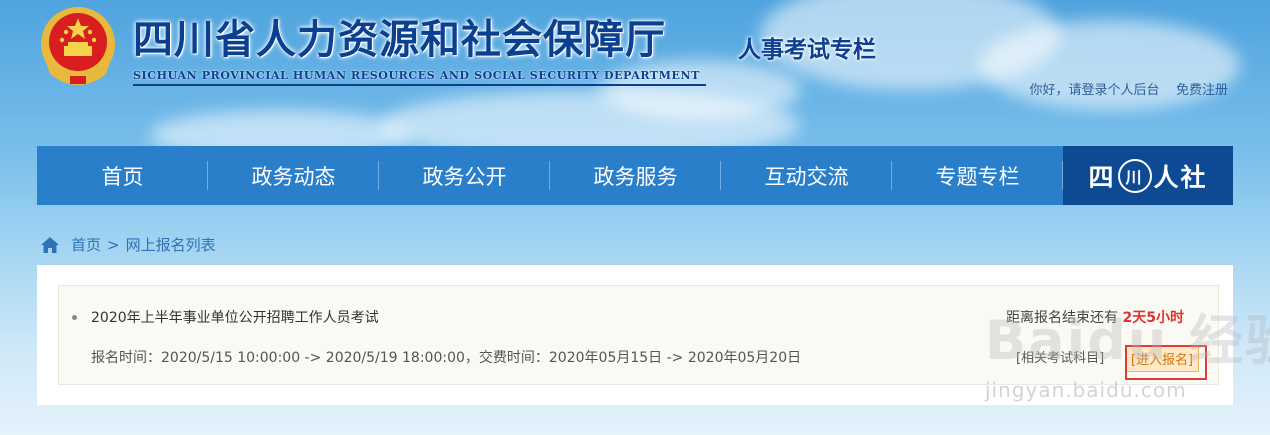 This screenshot has width=1270, height=435. What do you see at coordinates (86, 244) in the screenshot?
I see `breadcrumb-home: 首页` at bounding box center [86, 244].